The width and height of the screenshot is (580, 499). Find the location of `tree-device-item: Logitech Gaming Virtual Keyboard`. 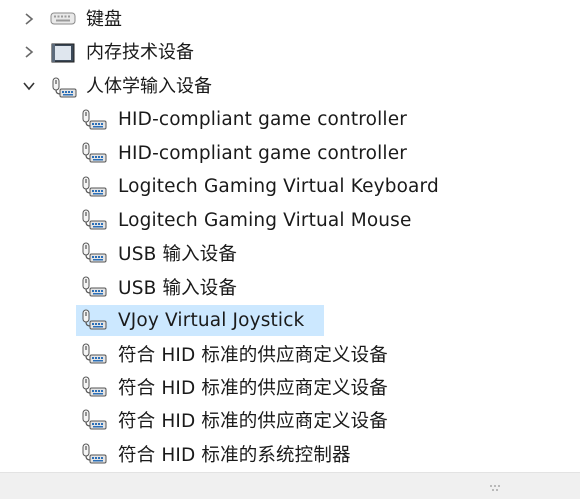

tree-device-item: Logitech Gaming Virtual Keyboard is located at coordinates (290, 186).